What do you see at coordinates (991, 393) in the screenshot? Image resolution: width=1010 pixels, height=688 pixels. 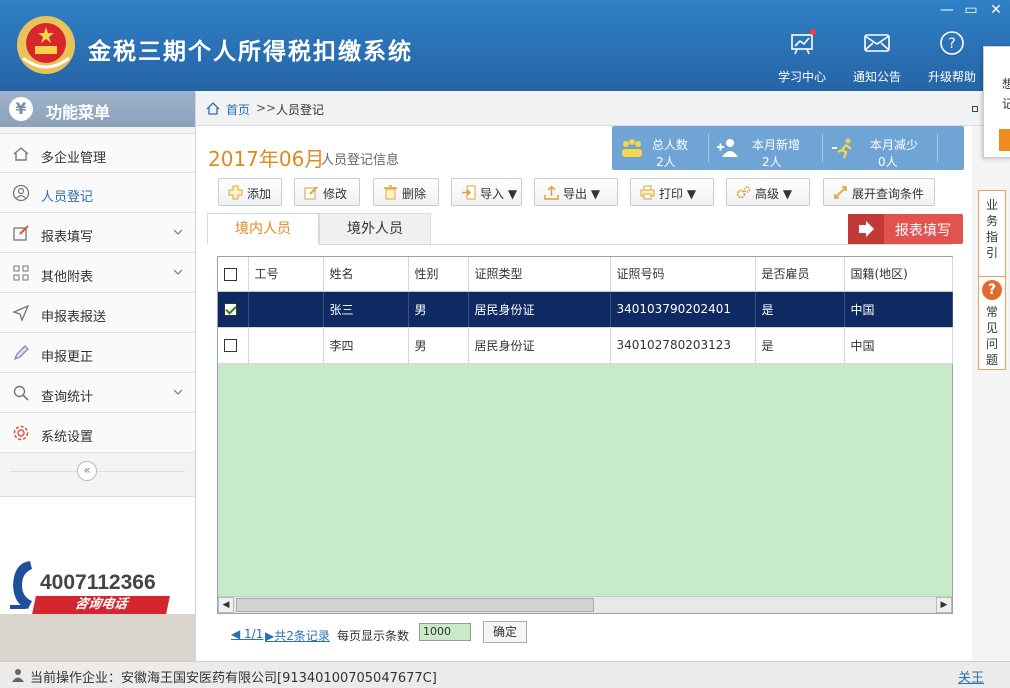 I see `right-panel: 业务指引 ? 常见问题` at bounding box center [991, 393].